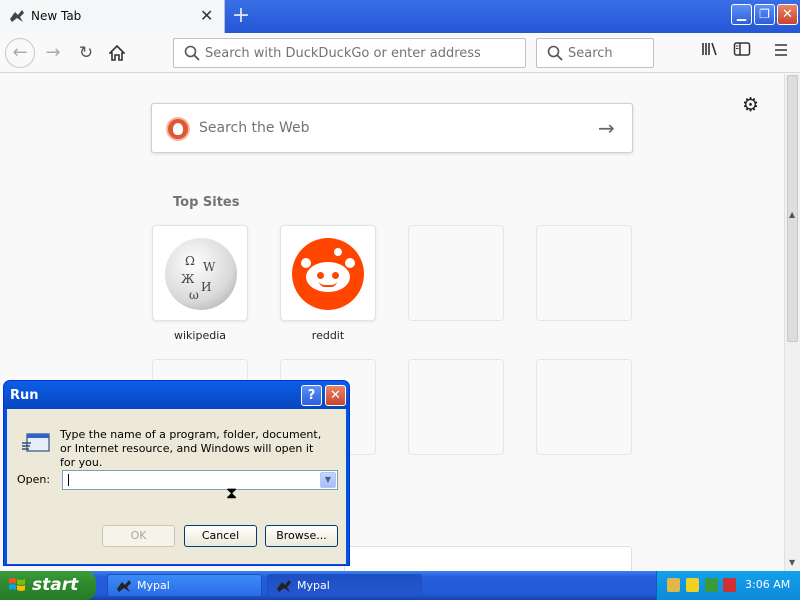 Image resolution: width=800 pixels, height=600 pixels. I want to click on top-site-wikipedia: Ω W Ж И ω, so click(200, 273).